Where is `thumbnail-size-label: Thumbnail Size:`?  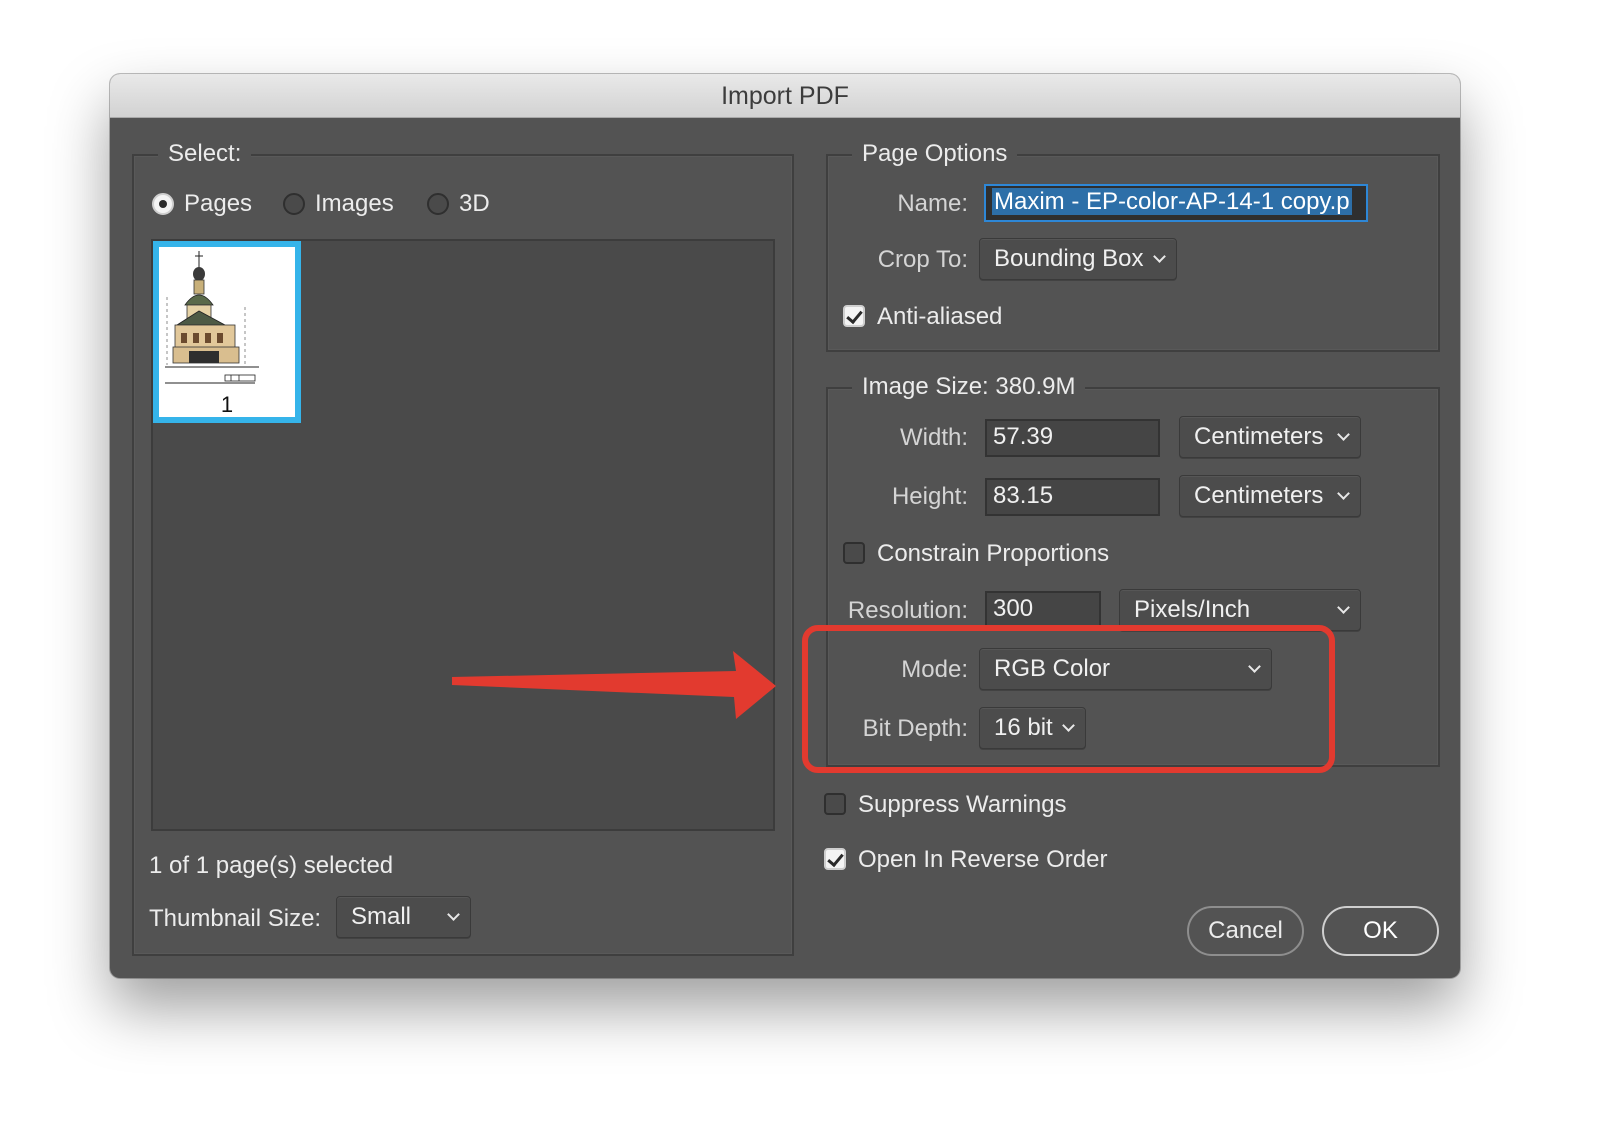 thumbnail-size-label: Thumbnail Size: is located at coordinates (235, 918).